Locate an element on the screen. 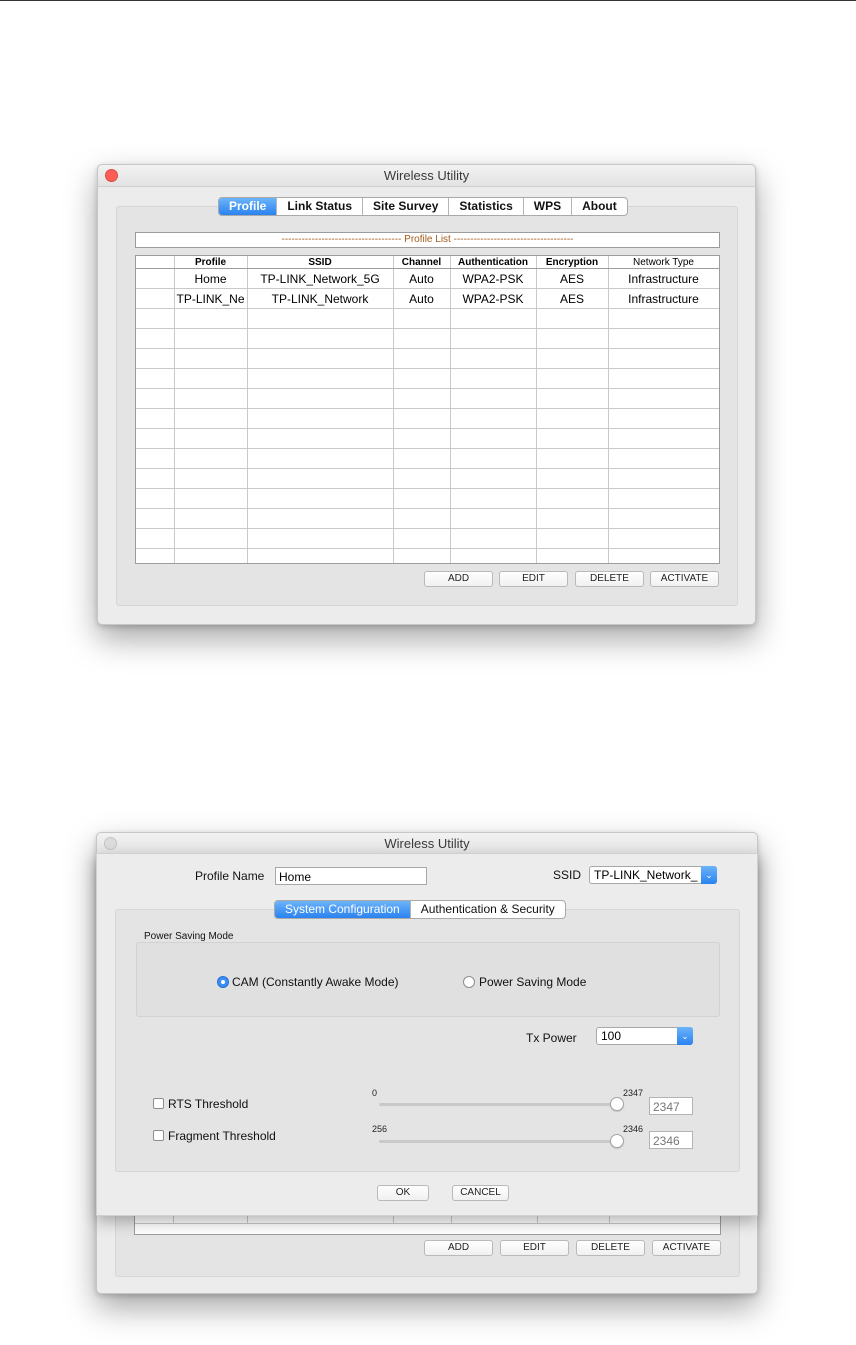  cancel-button: CANCEL is located at coordinates (480, 1193).